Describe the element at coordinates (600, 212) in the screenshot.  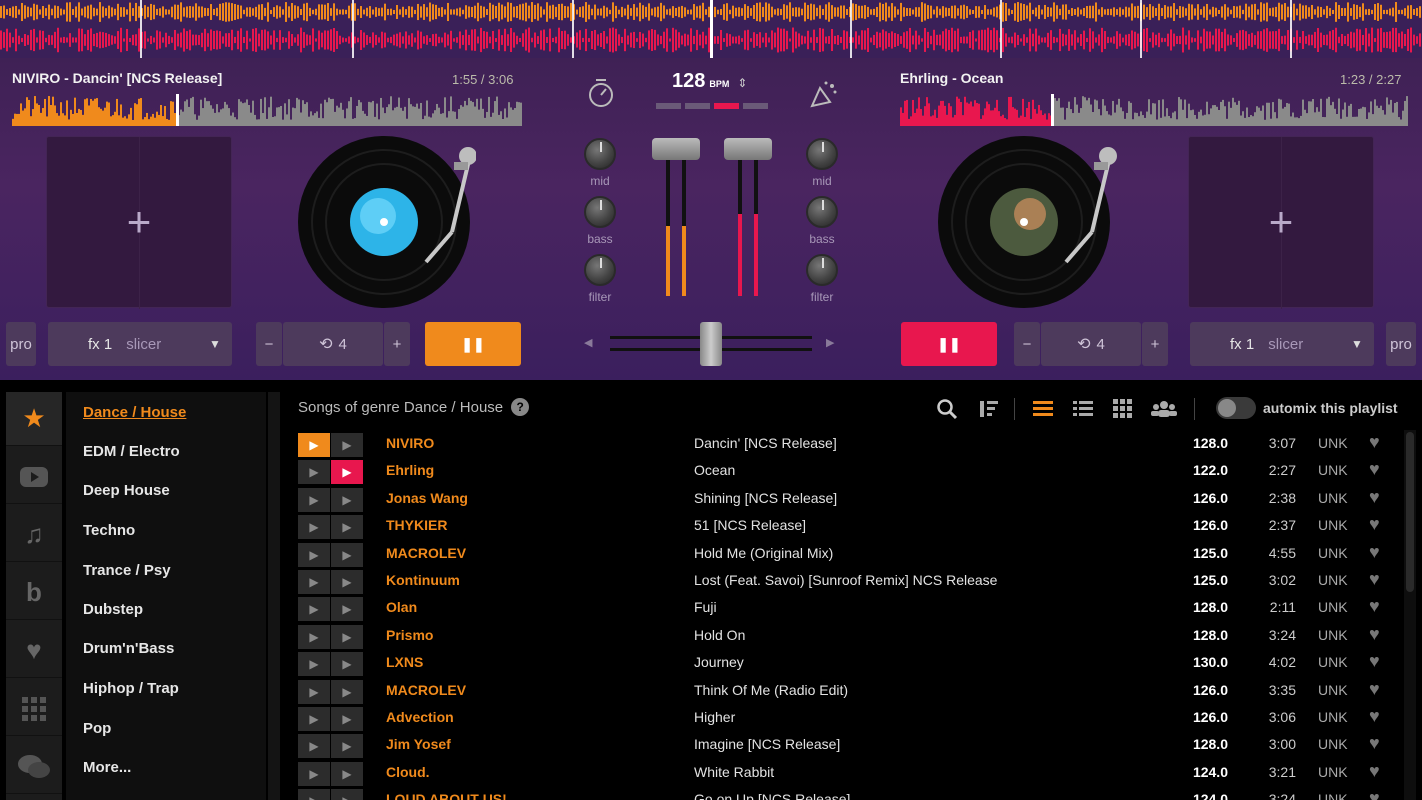
I see `deck-a-bass-knob` at that location.